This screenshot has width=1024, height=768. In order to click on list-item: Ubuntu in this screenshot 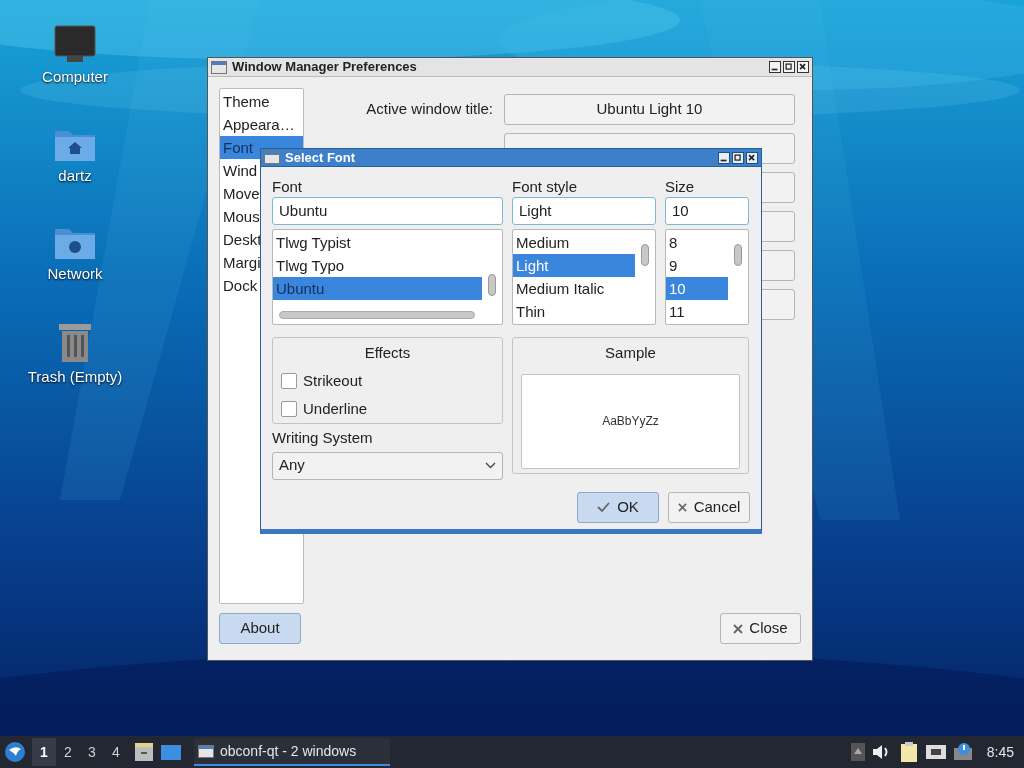, I will do `click(377, 288)`.